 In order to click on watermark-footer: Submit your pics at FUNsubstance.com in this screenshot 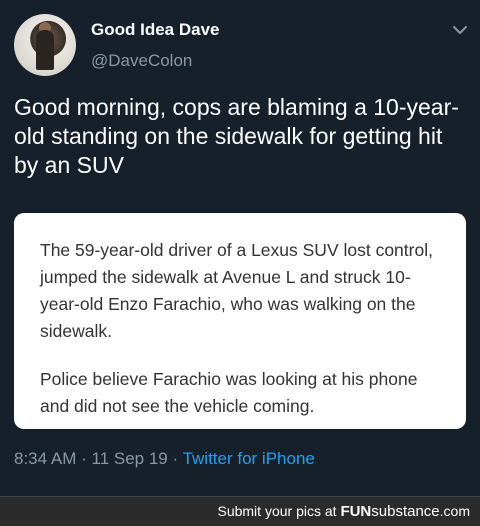, I will do `click(240, 511)`.